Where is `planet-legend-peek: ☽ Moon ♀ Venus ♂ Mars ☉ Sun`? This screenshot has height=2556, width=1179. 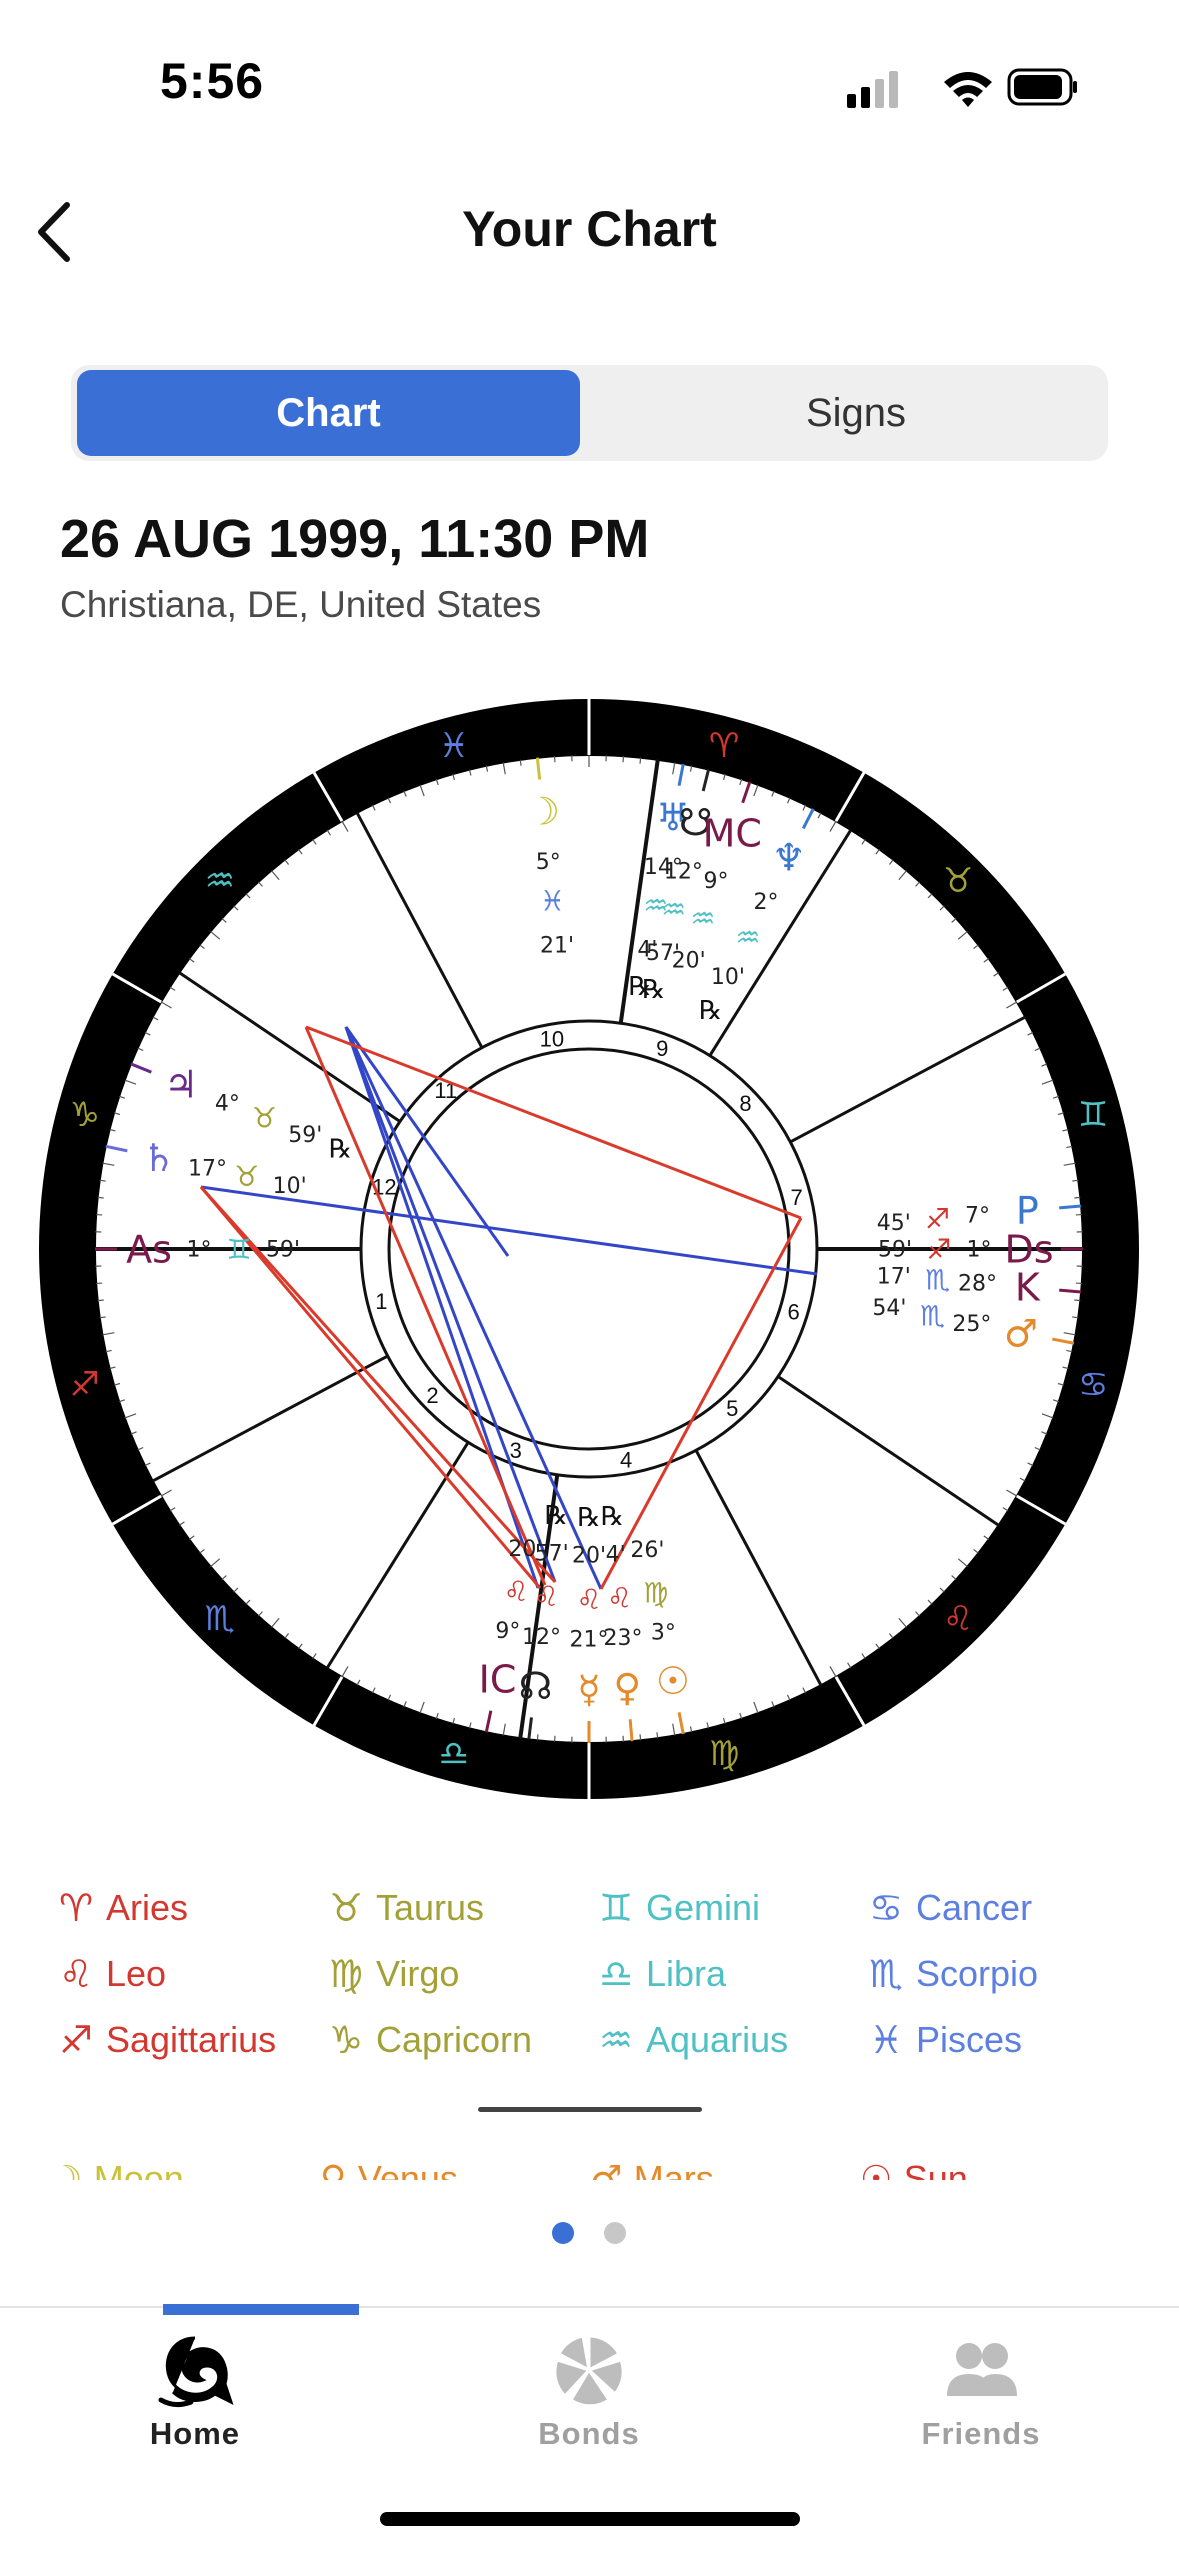
planet-legend-peek: ☽ Moon ♀ Venus ♂ Mars ☉ Sun is located at coordinates (600, 2165).